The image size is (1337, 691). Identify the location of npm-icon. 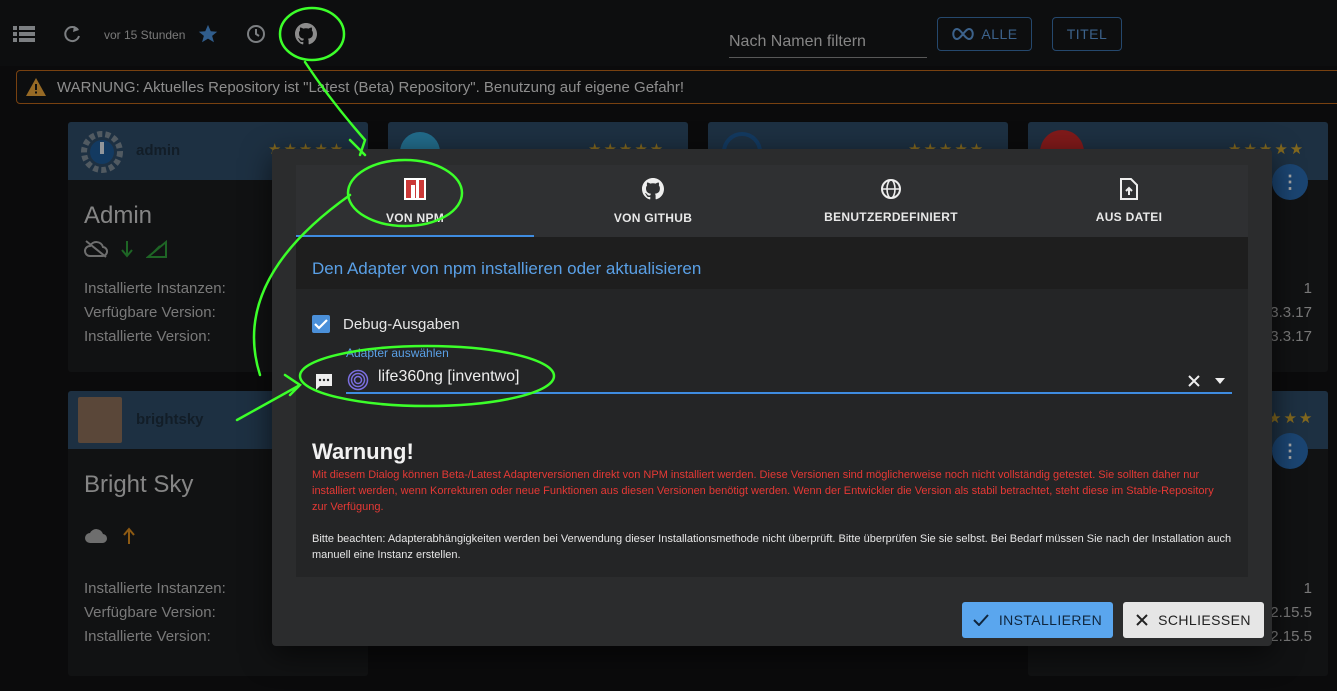
(415, 189).